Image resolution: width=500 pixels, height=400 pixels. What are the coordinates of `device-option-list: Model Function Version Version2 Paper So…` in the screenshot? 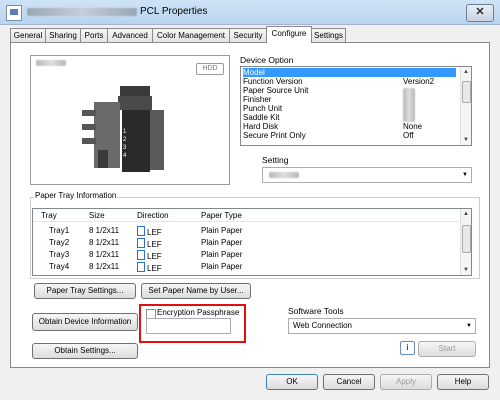 It's located at (356, 106).